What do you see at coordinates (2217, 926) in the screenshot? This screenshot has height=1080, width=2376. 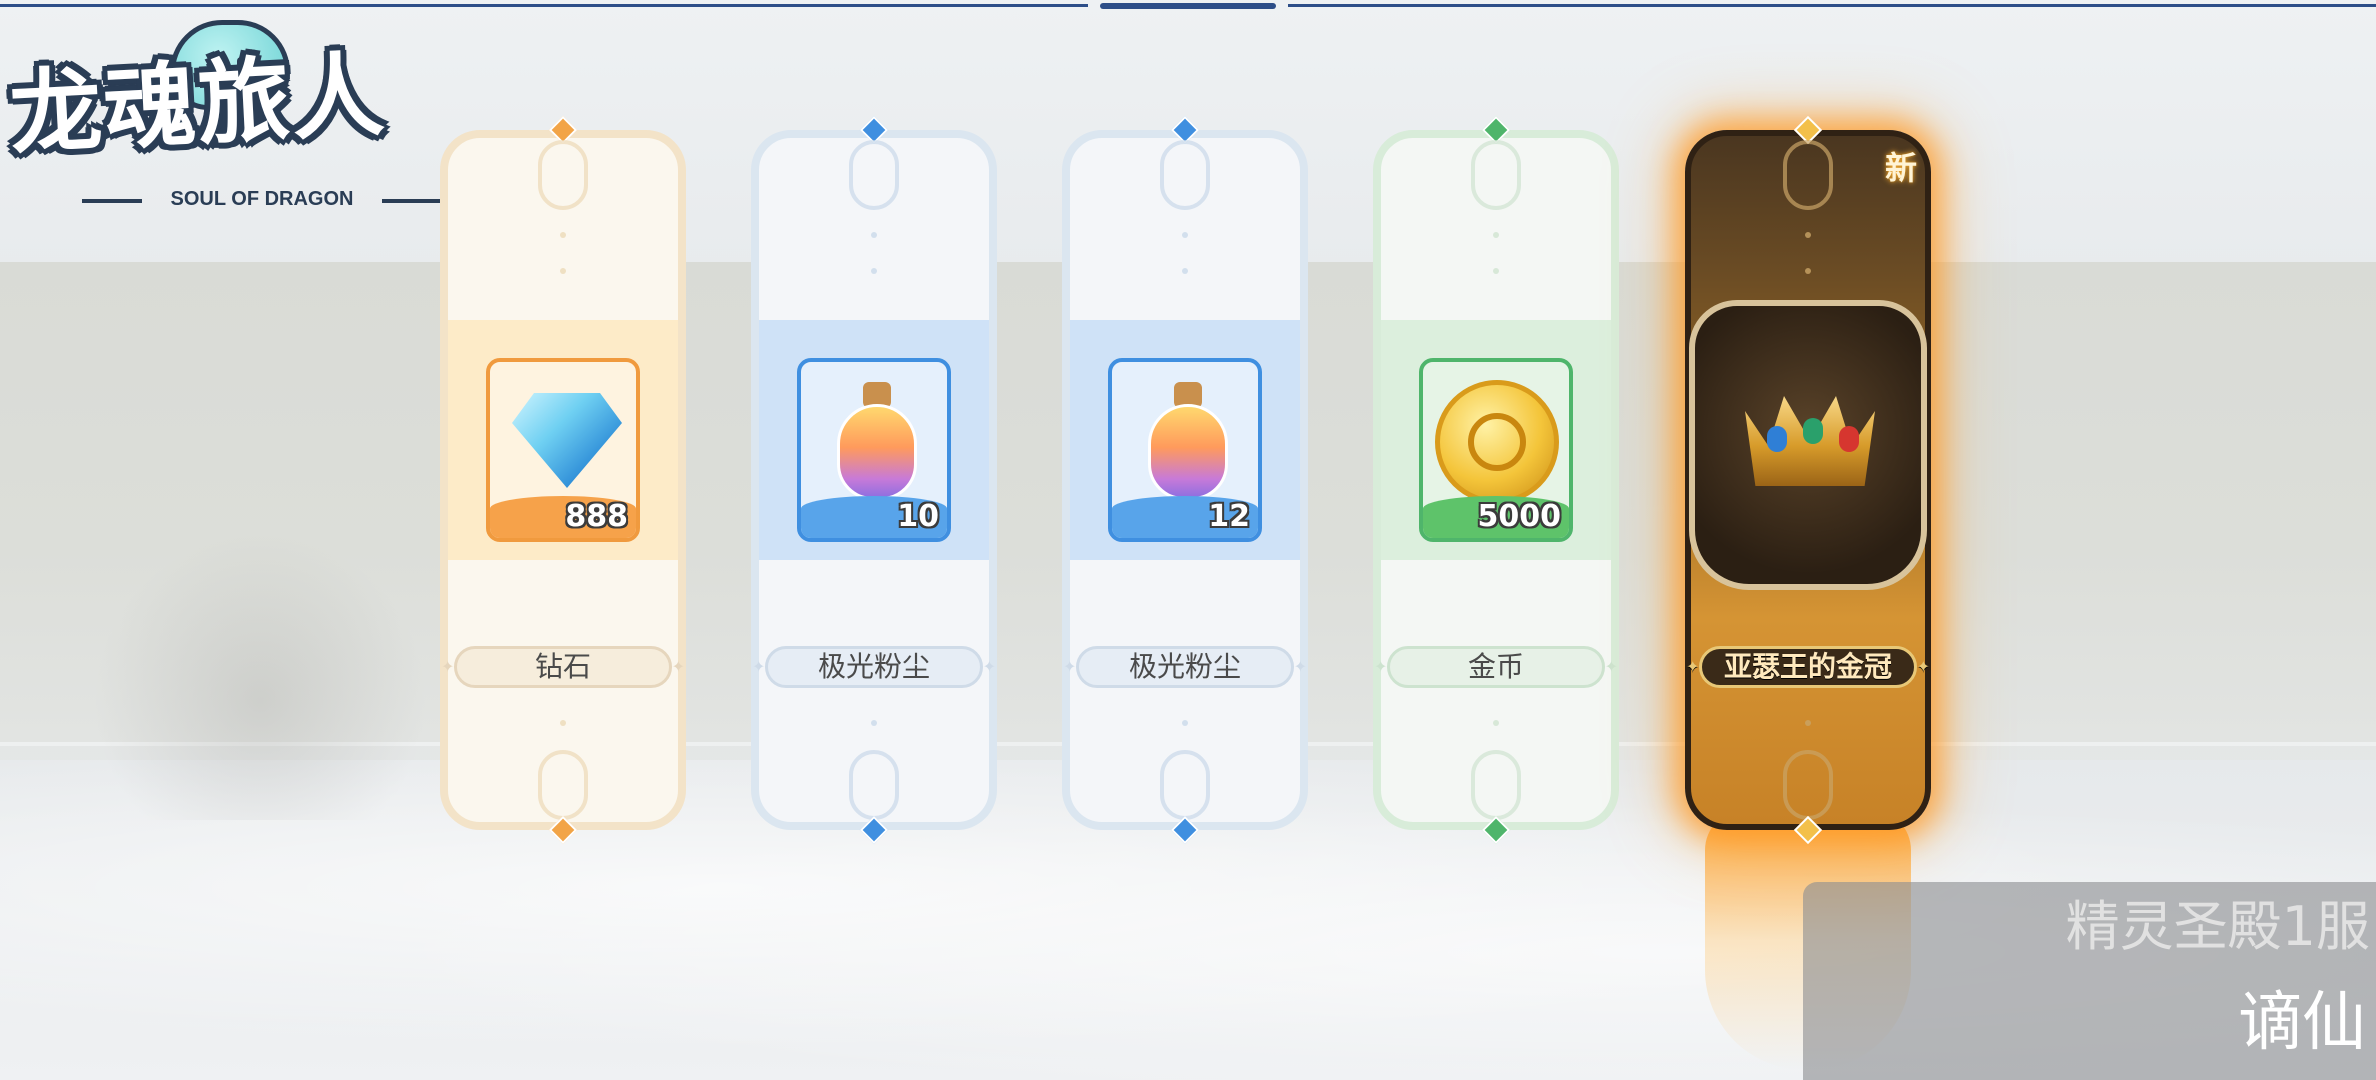 I see `server-name: 精灵圣殿1服` at bounding box center [2217, 926].